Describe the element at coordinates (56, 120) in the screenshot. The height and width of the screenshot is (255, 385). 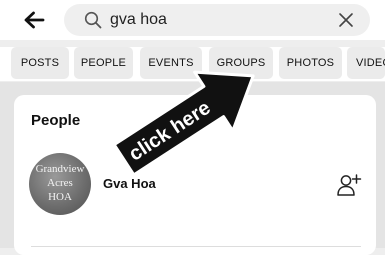
I see `people-section-title: People` at that location.